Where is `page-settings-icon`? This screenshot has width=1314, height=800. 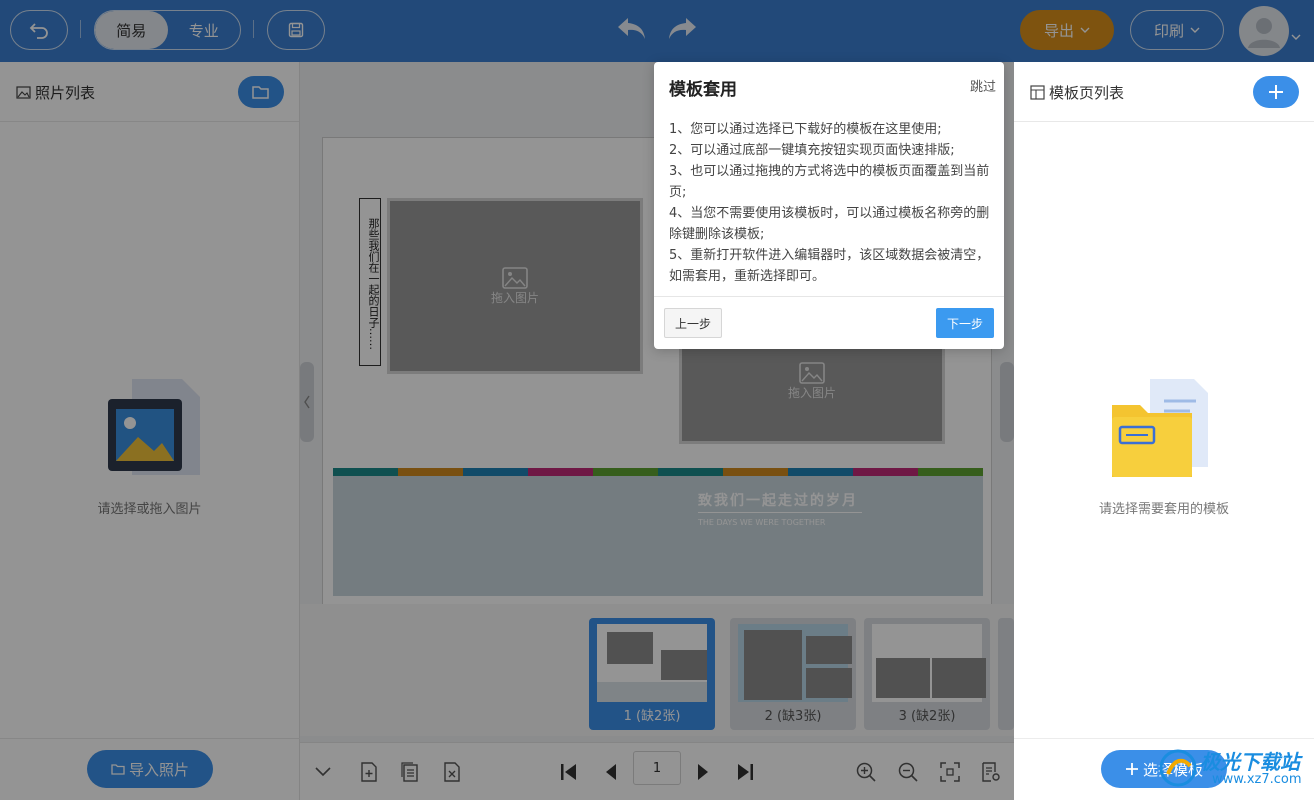 page-settings-icon is located at coordinates (991, 772).